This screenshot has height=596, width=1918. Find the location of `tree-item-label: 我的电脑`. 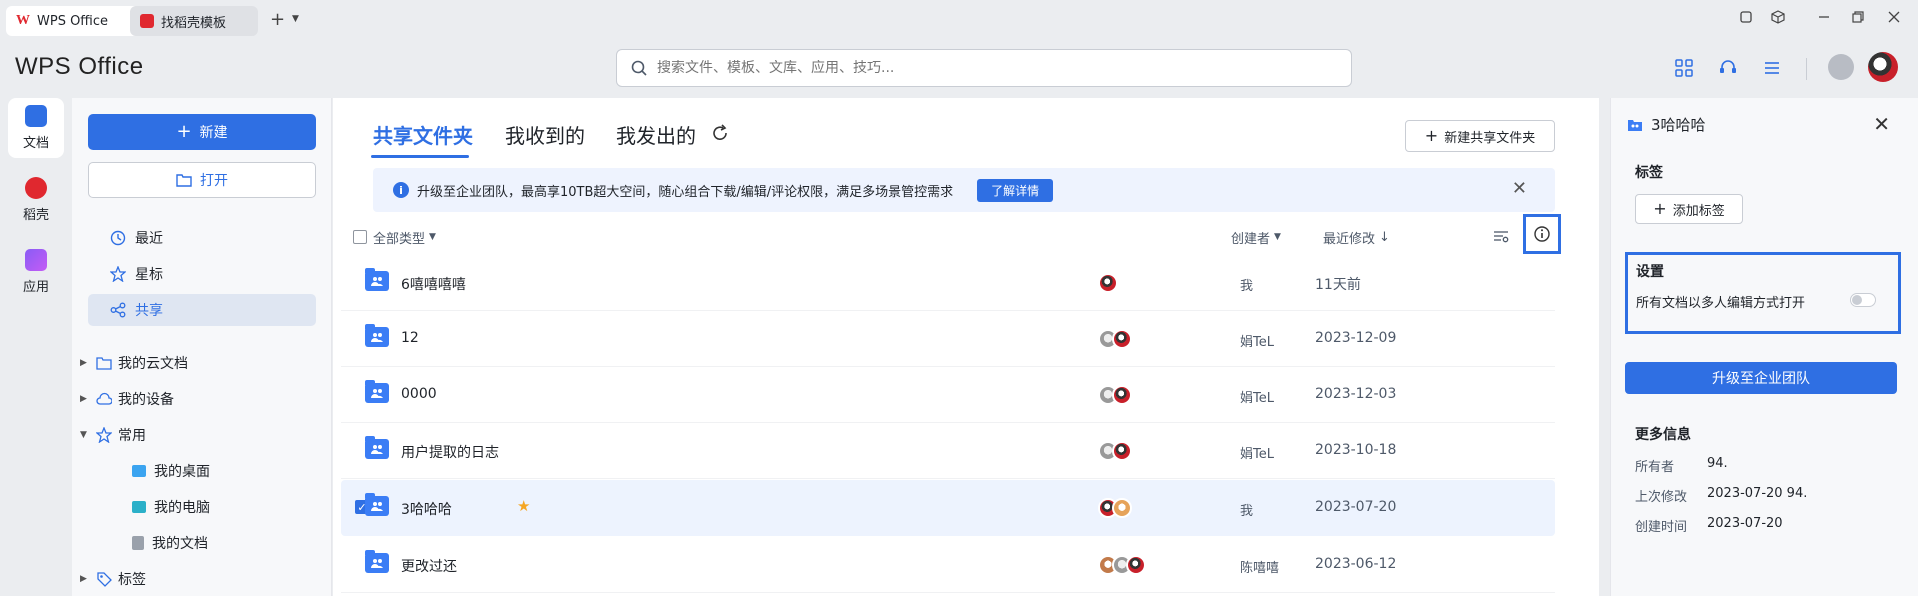

tree-item-label: 我的电脑 is located at coordinates (182, 508).